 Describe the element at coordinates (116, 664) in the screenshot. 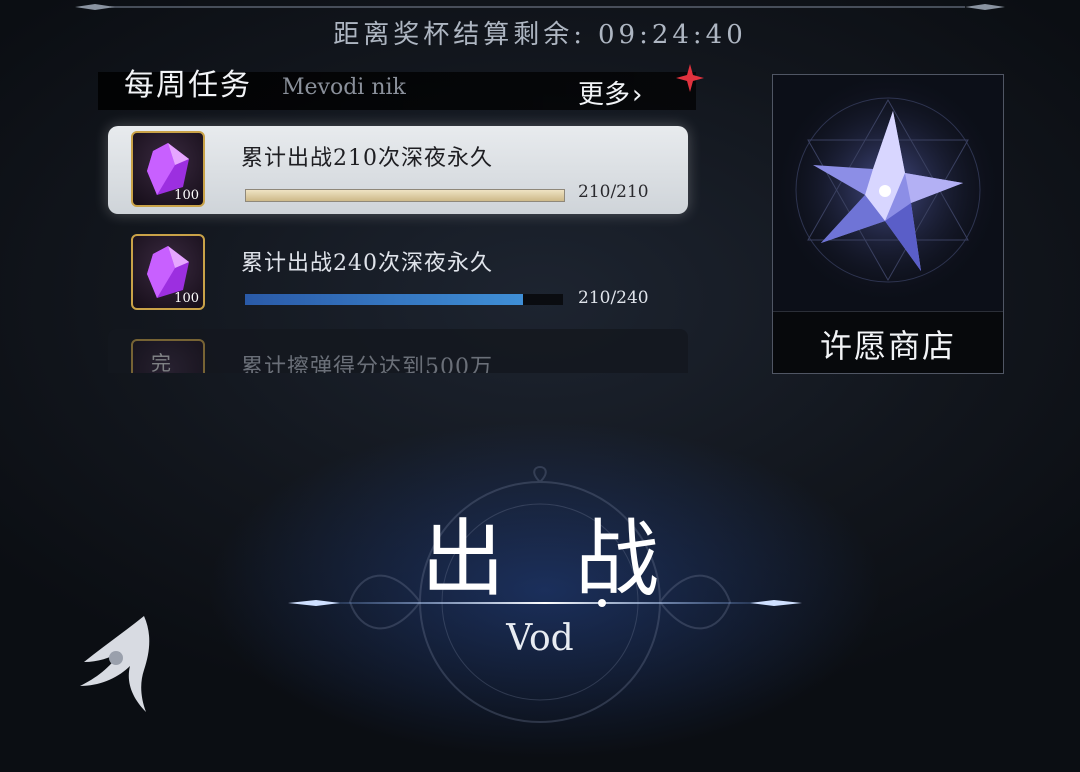

I see `feather-emblem-icon` at that location.